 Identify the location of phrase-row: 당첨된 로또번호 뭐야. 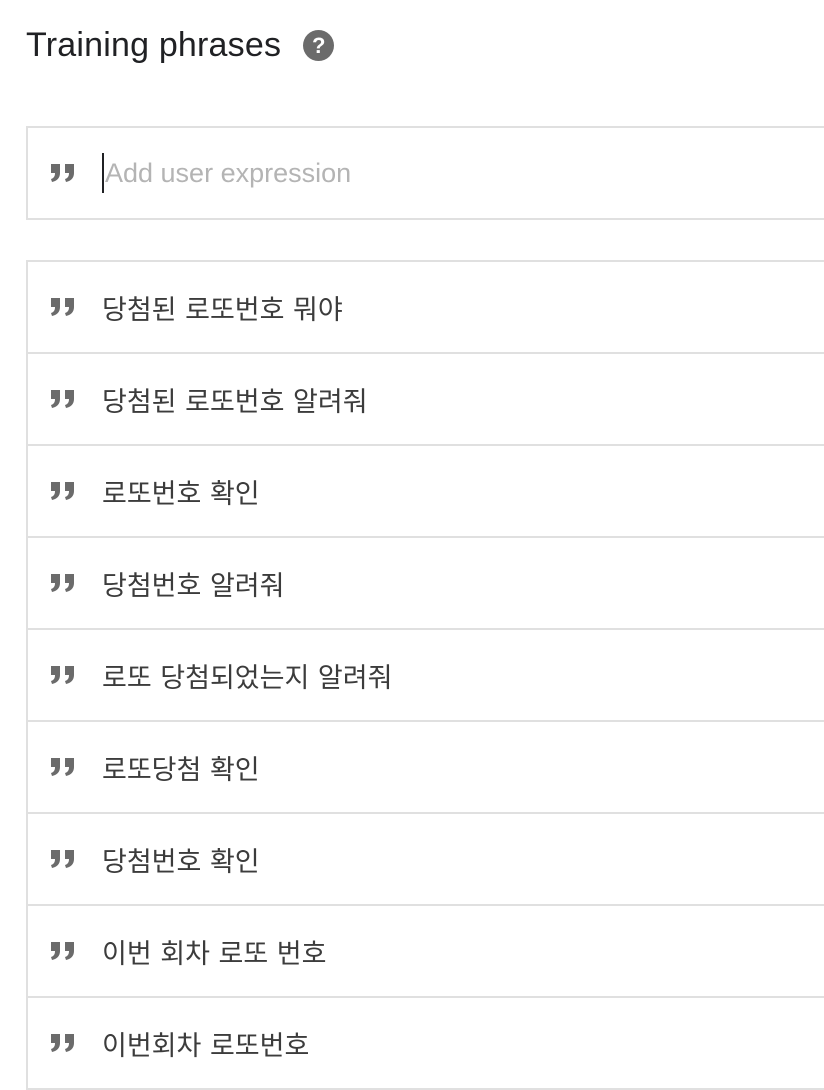
(426, 308).